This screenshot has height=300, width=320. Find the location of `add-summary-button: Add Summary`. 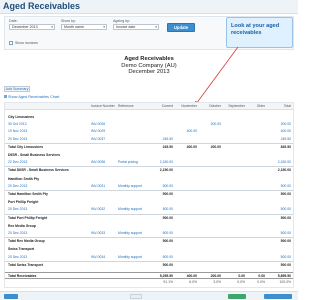

add-summary-button: Add Summary is located at coordinates (17, 89).